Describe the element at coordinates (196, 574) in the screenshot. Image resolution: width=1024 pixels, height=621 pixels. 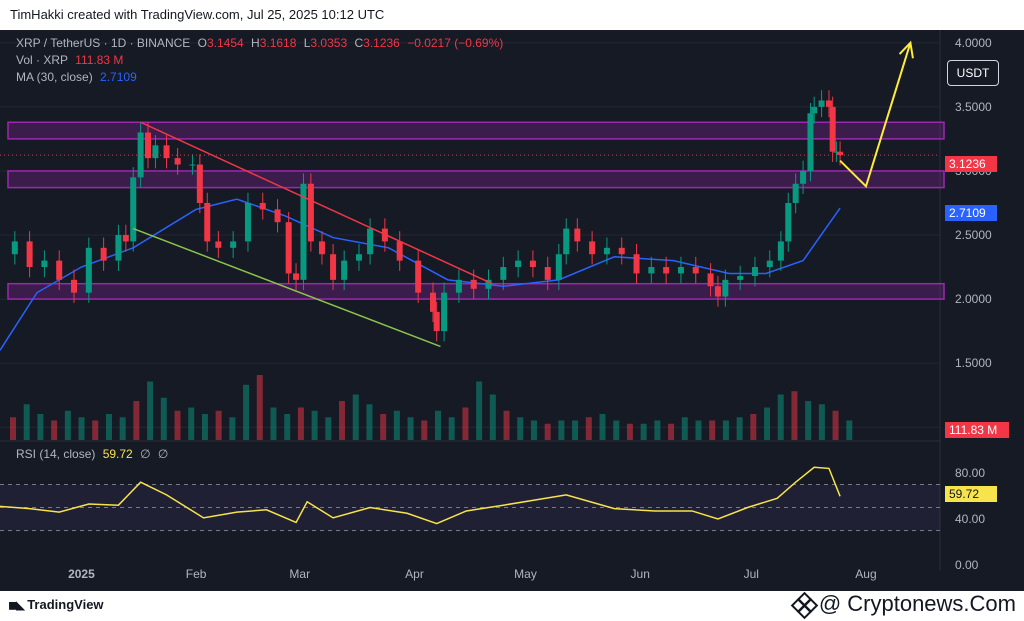
I see `time-tick-label: Feb` at that location.